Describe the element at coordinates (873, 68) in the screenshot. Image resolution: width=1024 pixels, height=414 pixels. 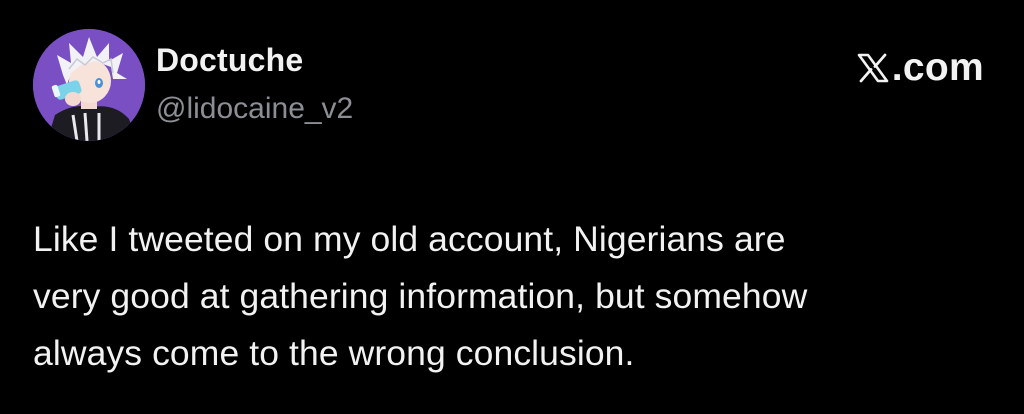
I see `x-logo-icon` at that location.